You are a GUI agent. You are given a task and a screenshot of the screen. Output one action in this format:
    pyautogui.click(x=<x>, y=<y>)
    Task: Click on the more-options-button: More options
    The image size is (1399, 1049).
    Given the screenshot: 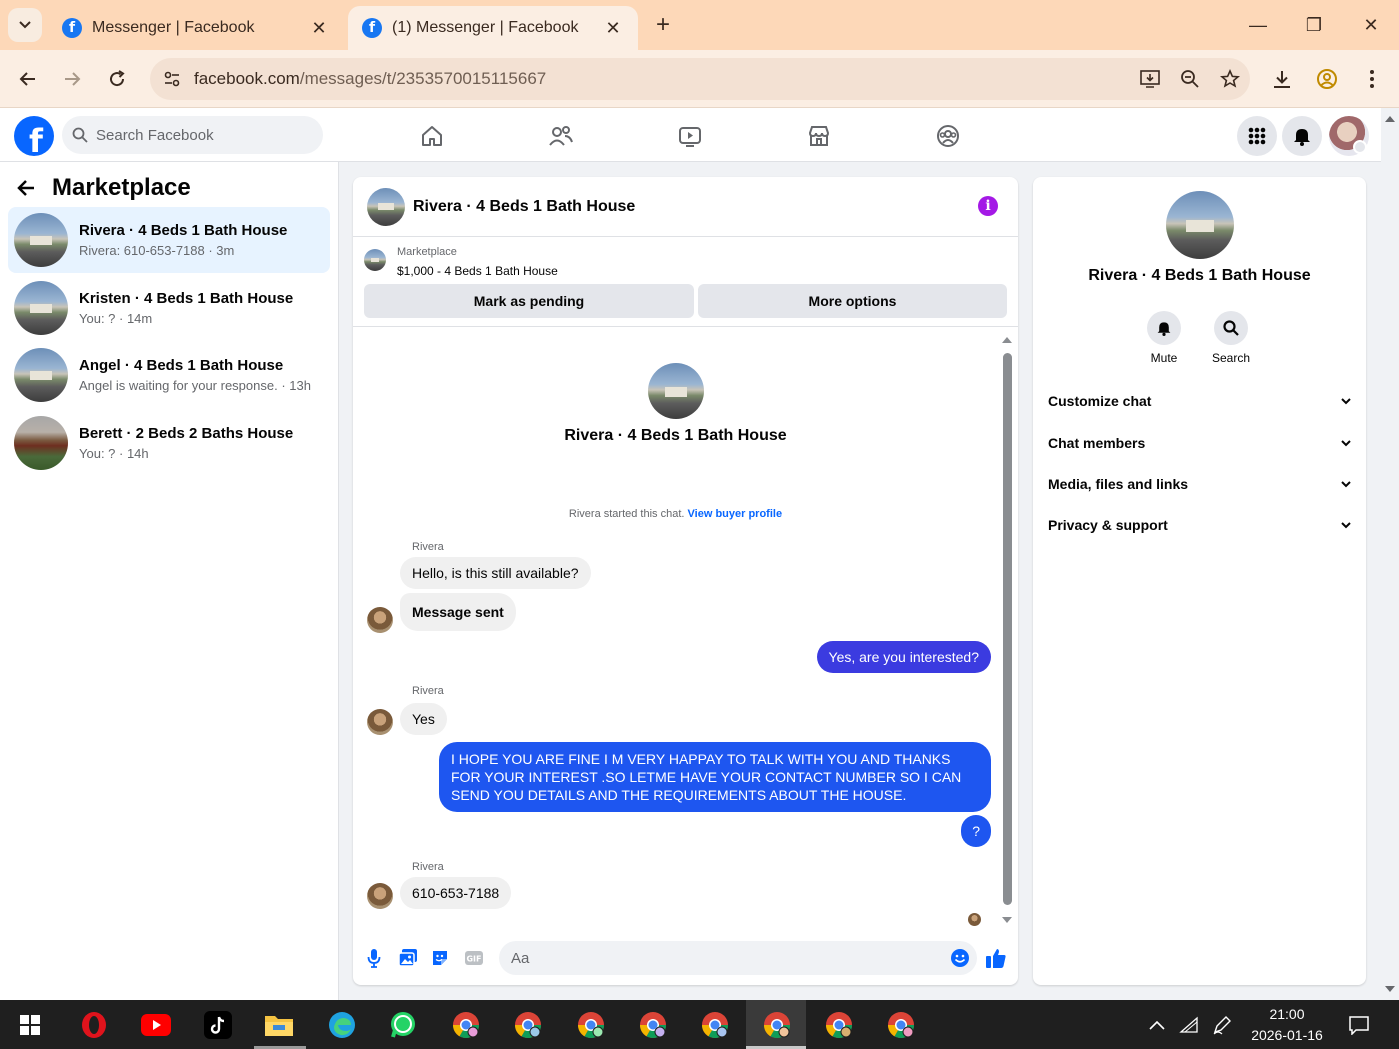 What is the action you would take?
    pyautogui.click(x=852, y=301)
    